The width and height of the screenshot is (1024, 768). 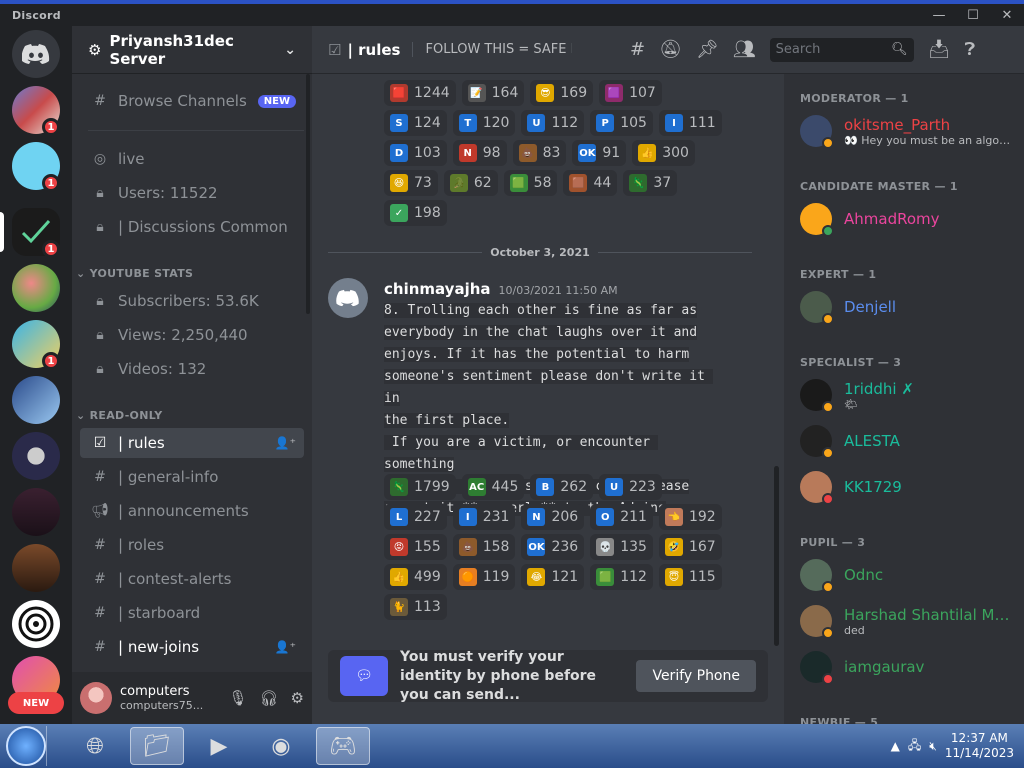 What do you see at coordinates (95, 746) in the screenshot?
I see `ie-taskbar-button: 🌐︎` at bounding box center [95, 746].